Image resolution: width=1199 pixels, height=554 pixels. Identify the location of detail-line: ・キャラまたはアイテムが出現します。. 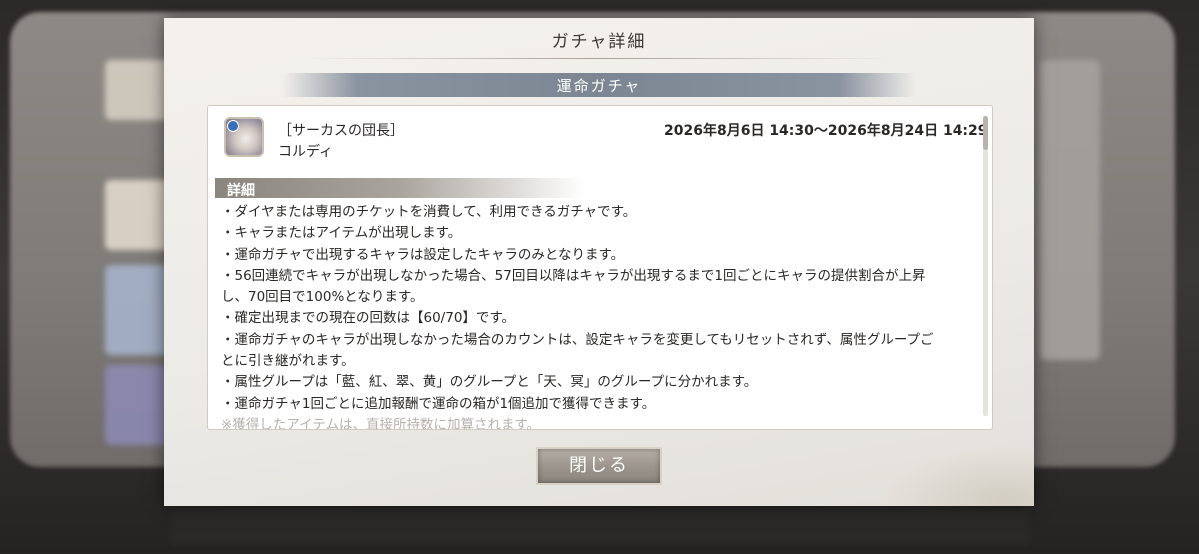
(341, 233).